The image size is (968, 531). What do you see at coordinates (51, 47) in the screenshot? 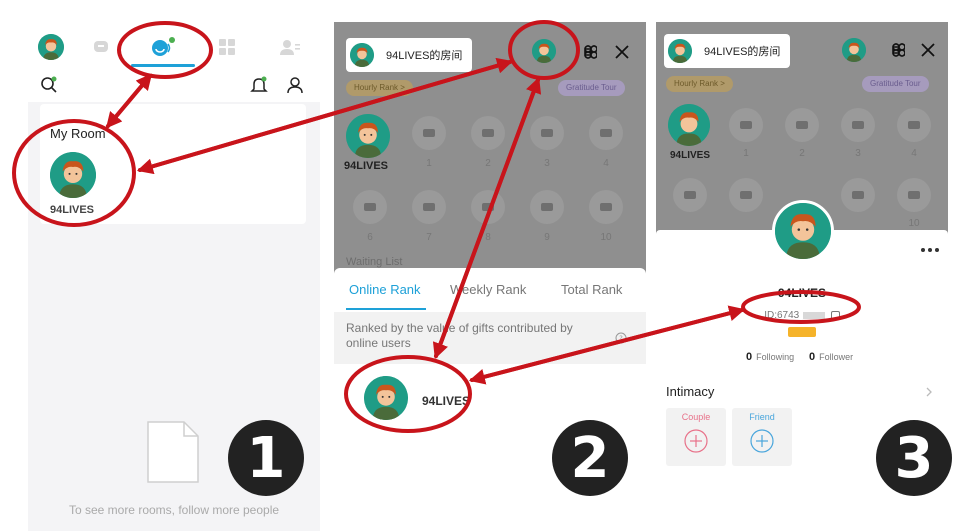
I see `user-avatar` at bounding box center [51, 47].